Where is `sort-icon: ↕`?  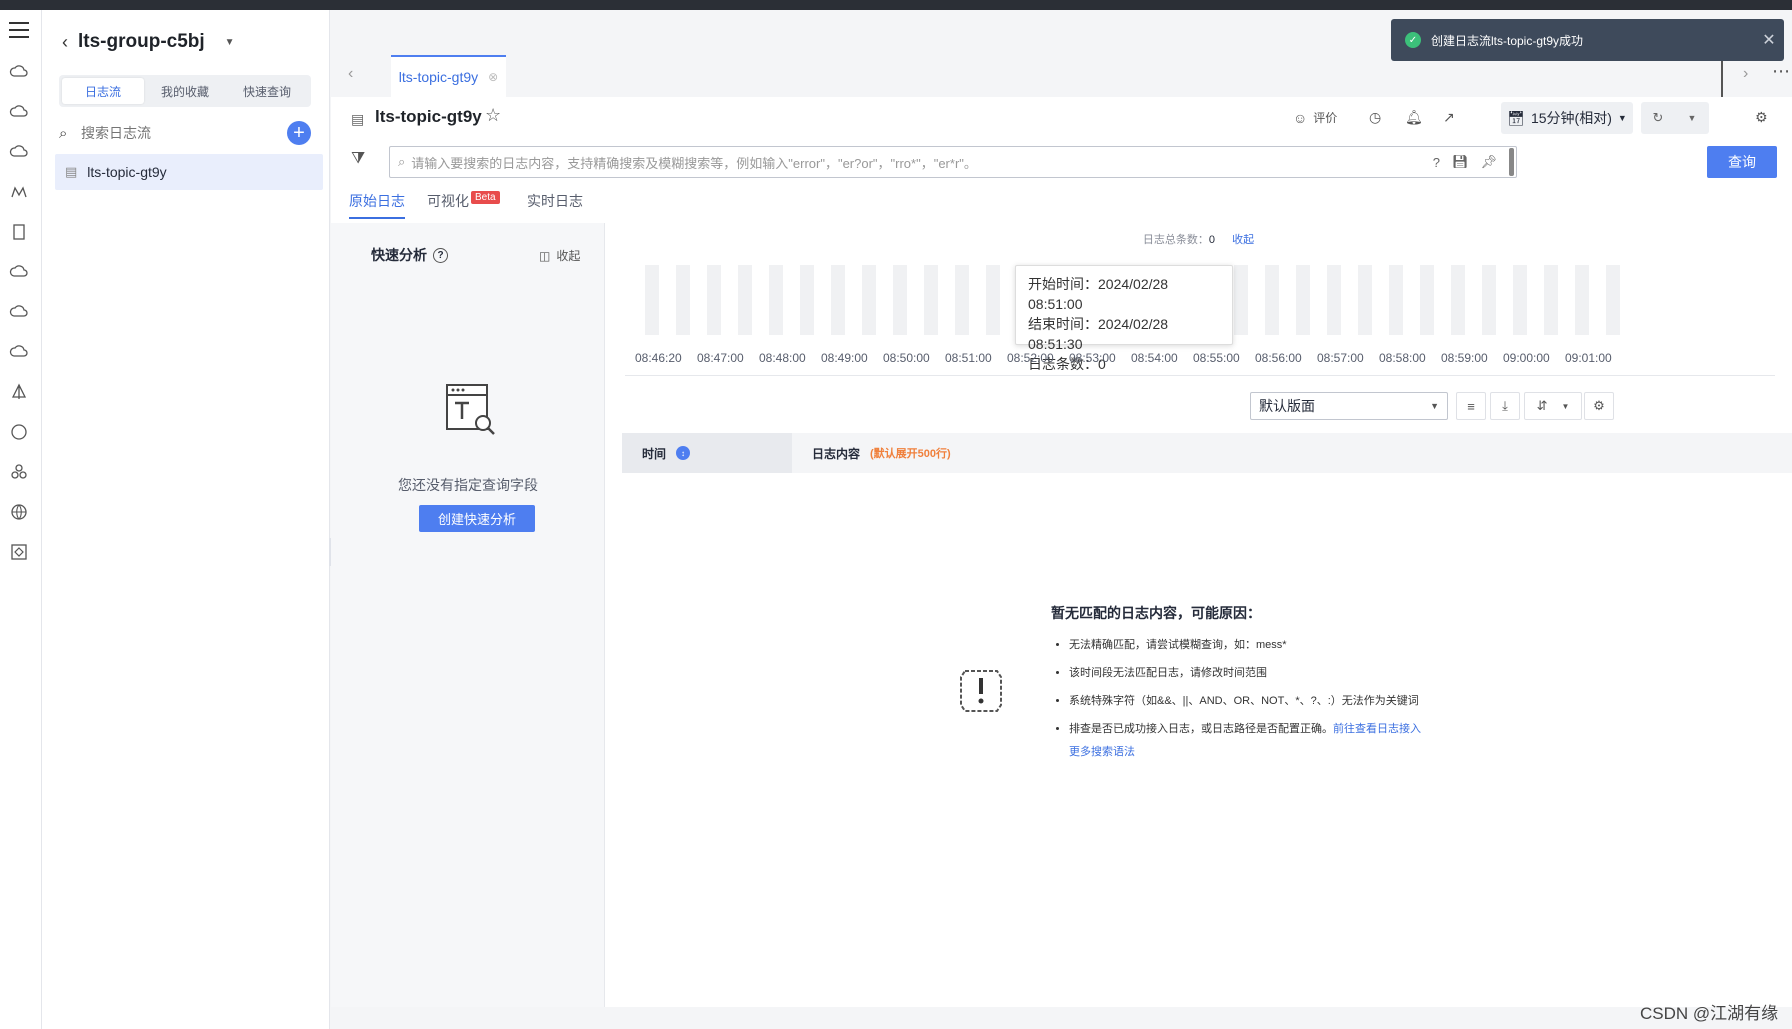 sort-icon: ↕ is located at coordinates (683, 453).